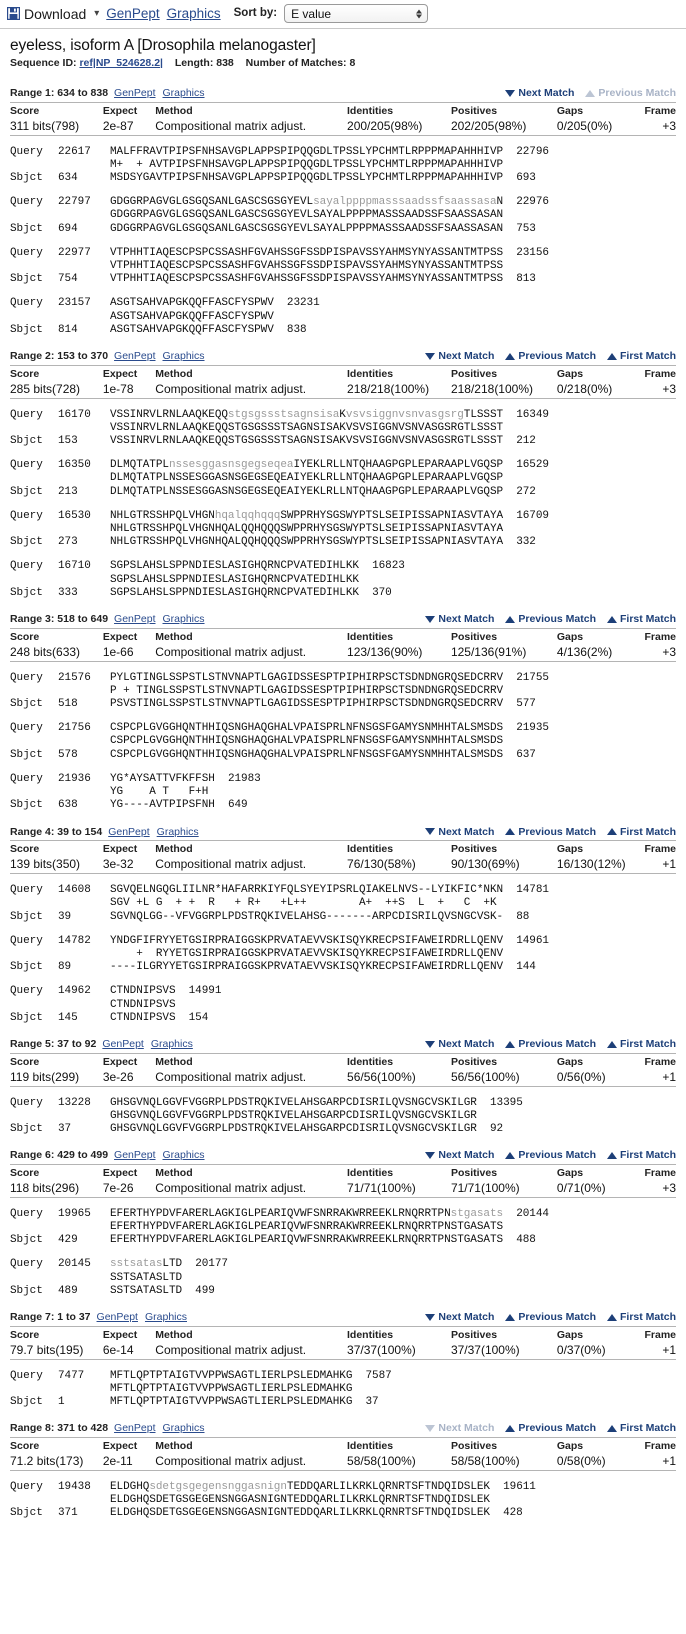 Image resolution: width=686 pixels, height=1634 pixels. What do you see at coordinates (343, 330) in the screenshot?
I see `sbjct-row: Sbjct 814 ASGTSAHVAPGKQQFFASCFYSPWV 838` at bounding box center [343, 330].